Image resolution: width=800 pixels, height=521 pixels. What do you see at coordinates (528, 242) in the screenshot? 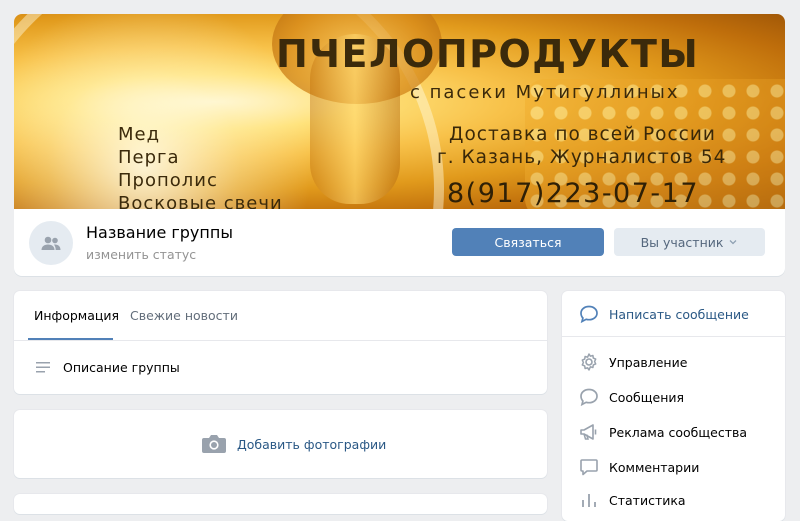
I see `contact-button: Связаться` at bounding box center [528, 242].